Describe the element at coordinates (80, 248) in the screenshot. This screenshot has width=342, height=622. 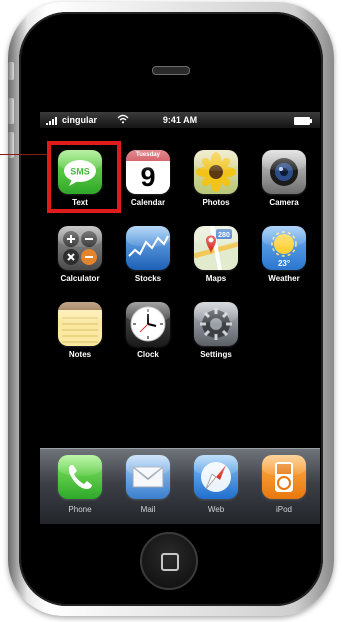
I see `calculator-icon` at that location.